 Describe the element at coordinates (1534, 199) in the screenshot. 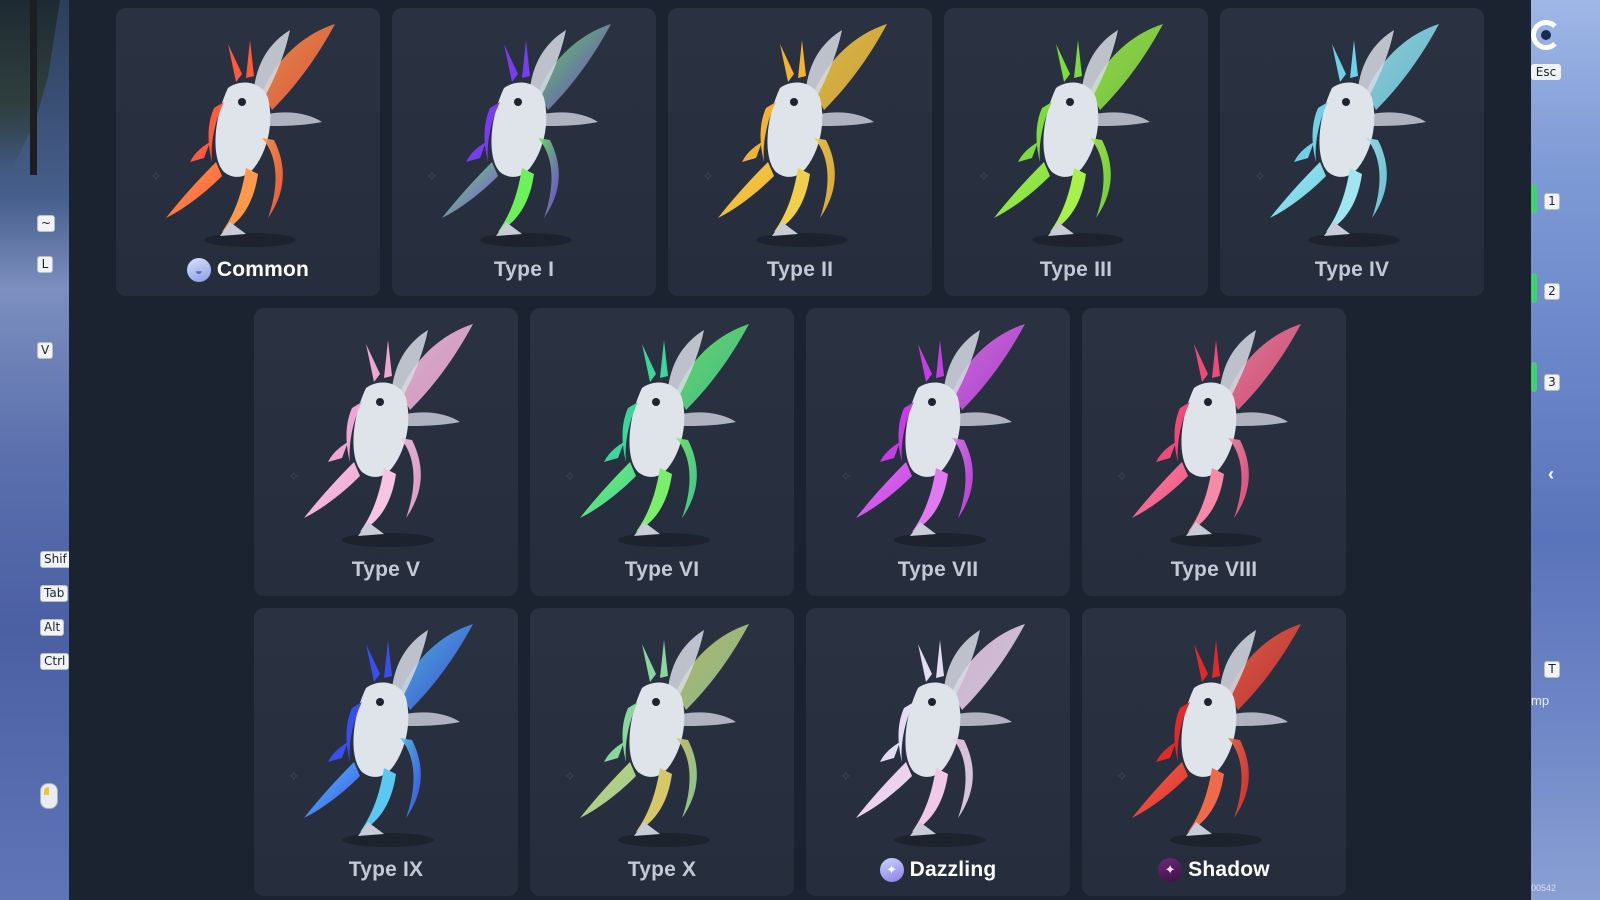

I see `party-slot-1-indicator` at that location.